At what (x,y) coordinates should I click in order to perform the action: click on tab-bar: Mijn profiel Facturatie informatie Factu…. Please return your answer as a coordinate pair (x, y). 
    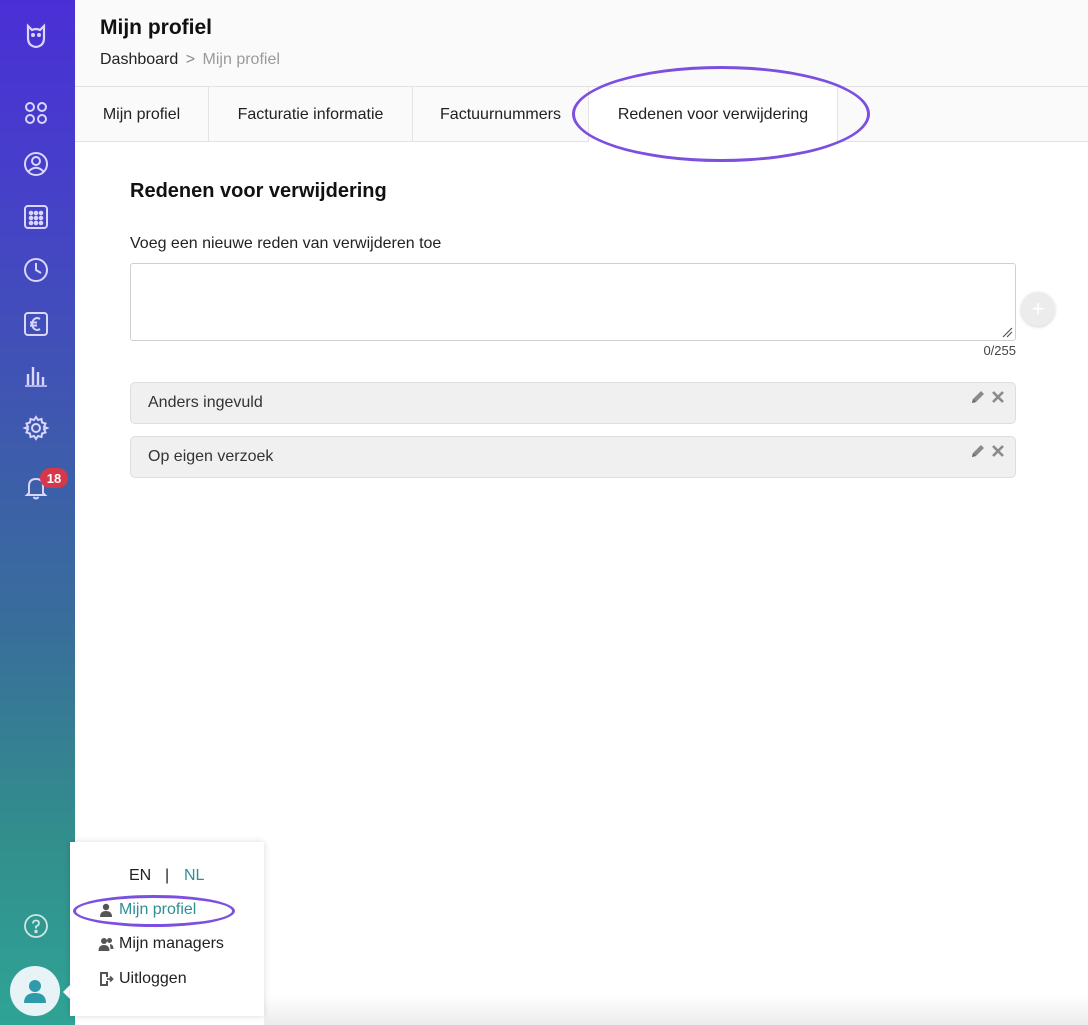
    Looking at the image, I should click on (581, 115).